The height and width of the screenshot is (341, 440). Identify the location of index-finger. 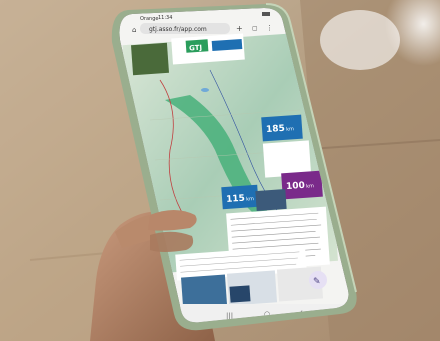
(172, 220).